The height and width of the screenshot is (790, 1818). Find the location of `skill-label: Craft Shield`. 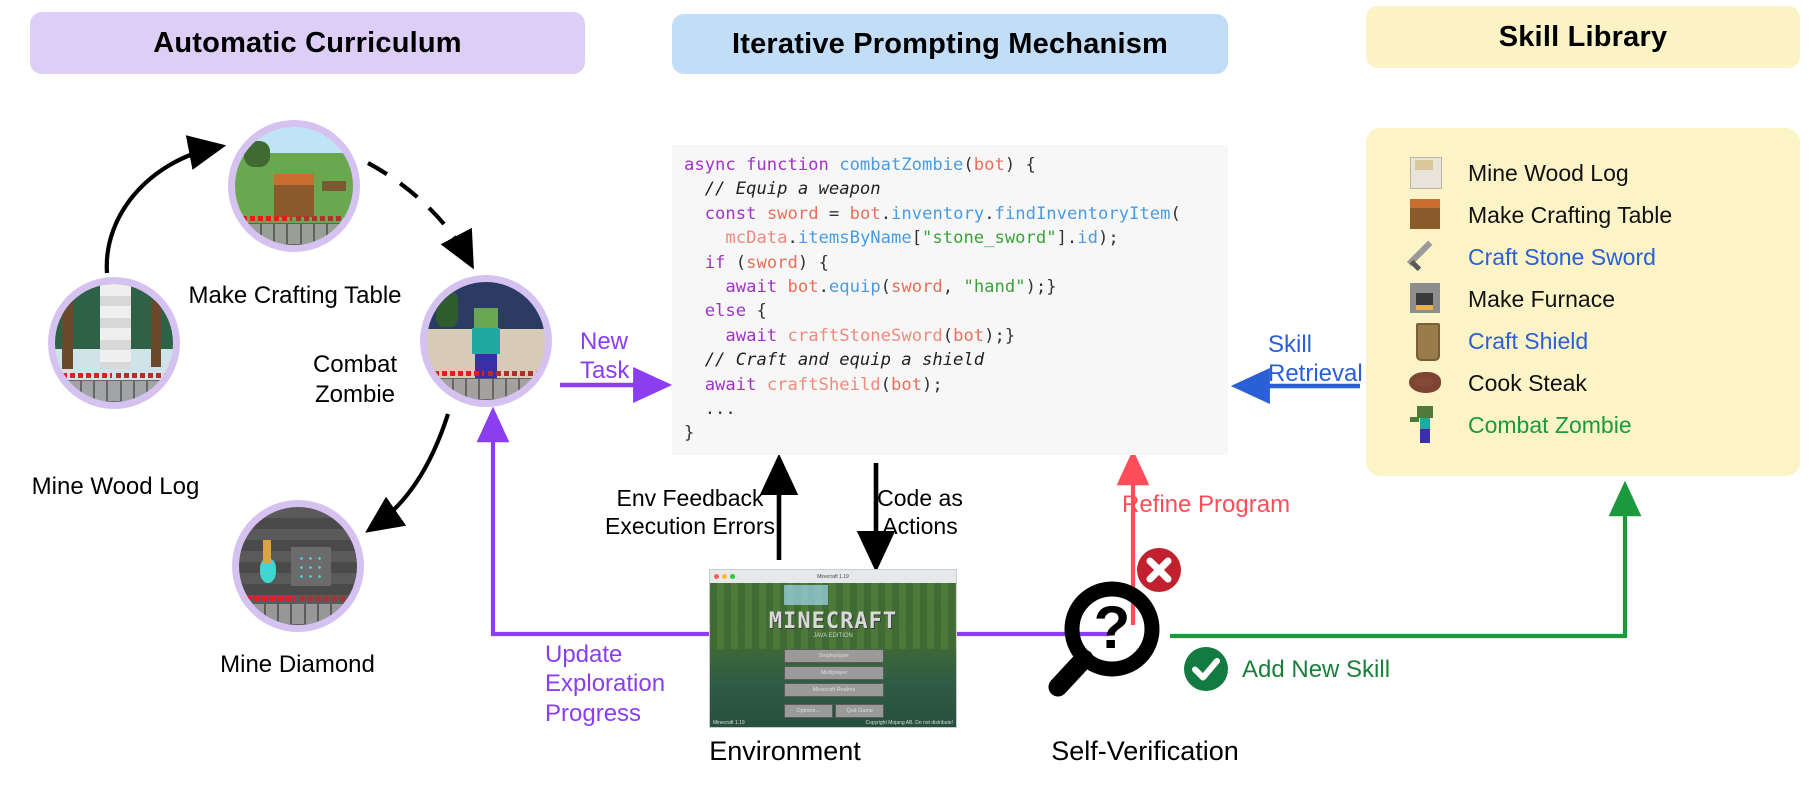

skill-label: Craft Shield is located at coordinates (1528, 340).